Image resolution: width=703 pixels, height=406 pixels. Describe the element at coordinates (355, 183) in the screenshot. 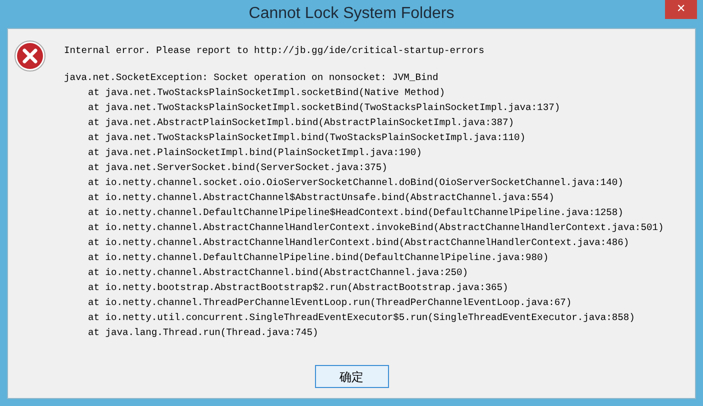

I see `stack-trace-line: at io.netty.channel.socket.oio.OioServerSocketChannel.doBind(OioServerSocketChannel.java:140)` at that location.